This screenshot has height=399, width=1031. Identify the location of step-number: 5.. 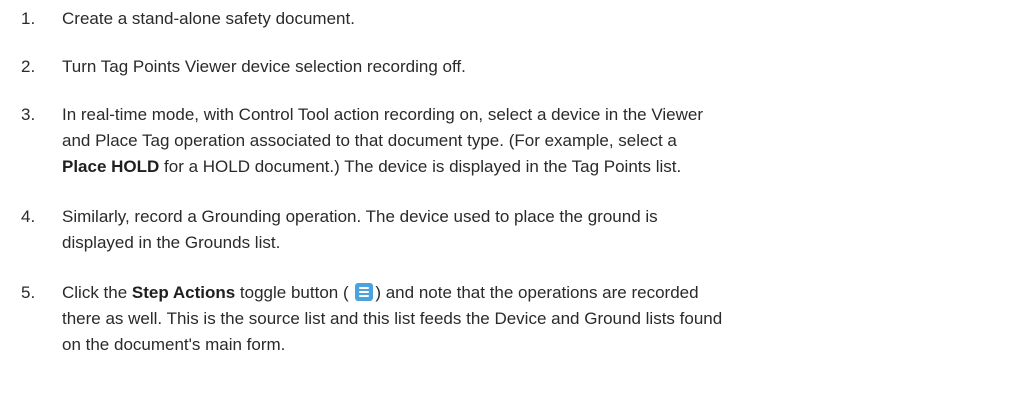
(28, 292).